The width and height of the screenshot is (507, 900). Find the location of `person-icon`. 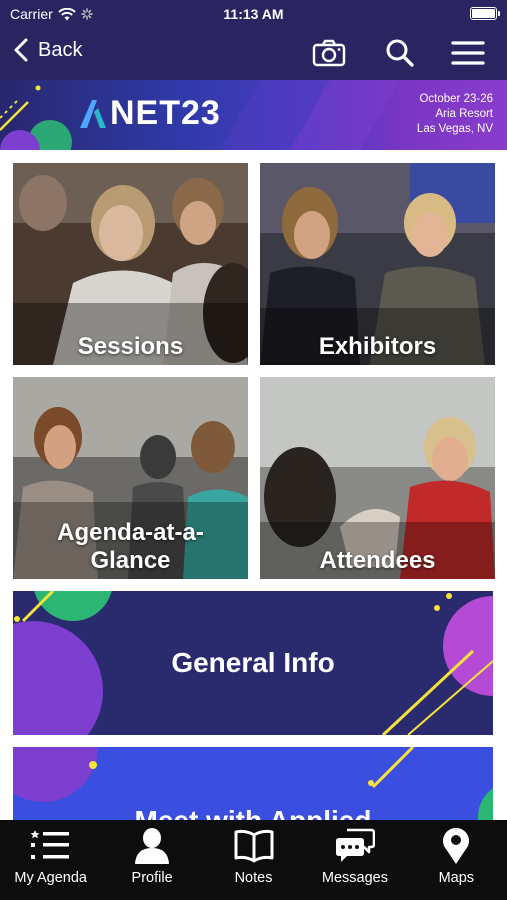

person-icon is located at coordinates (152, 846).